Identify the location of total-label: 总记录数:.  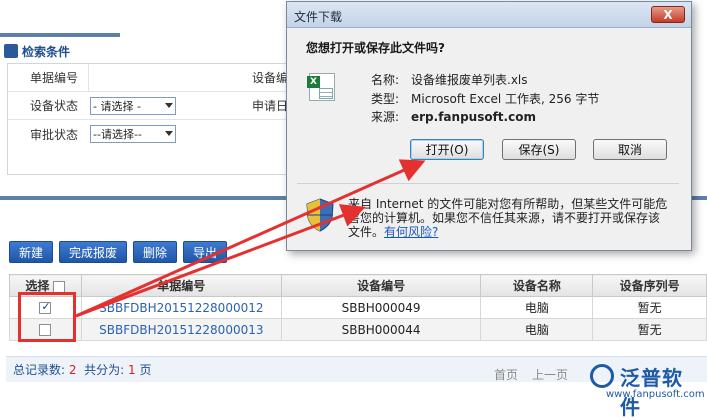
(39, 370).